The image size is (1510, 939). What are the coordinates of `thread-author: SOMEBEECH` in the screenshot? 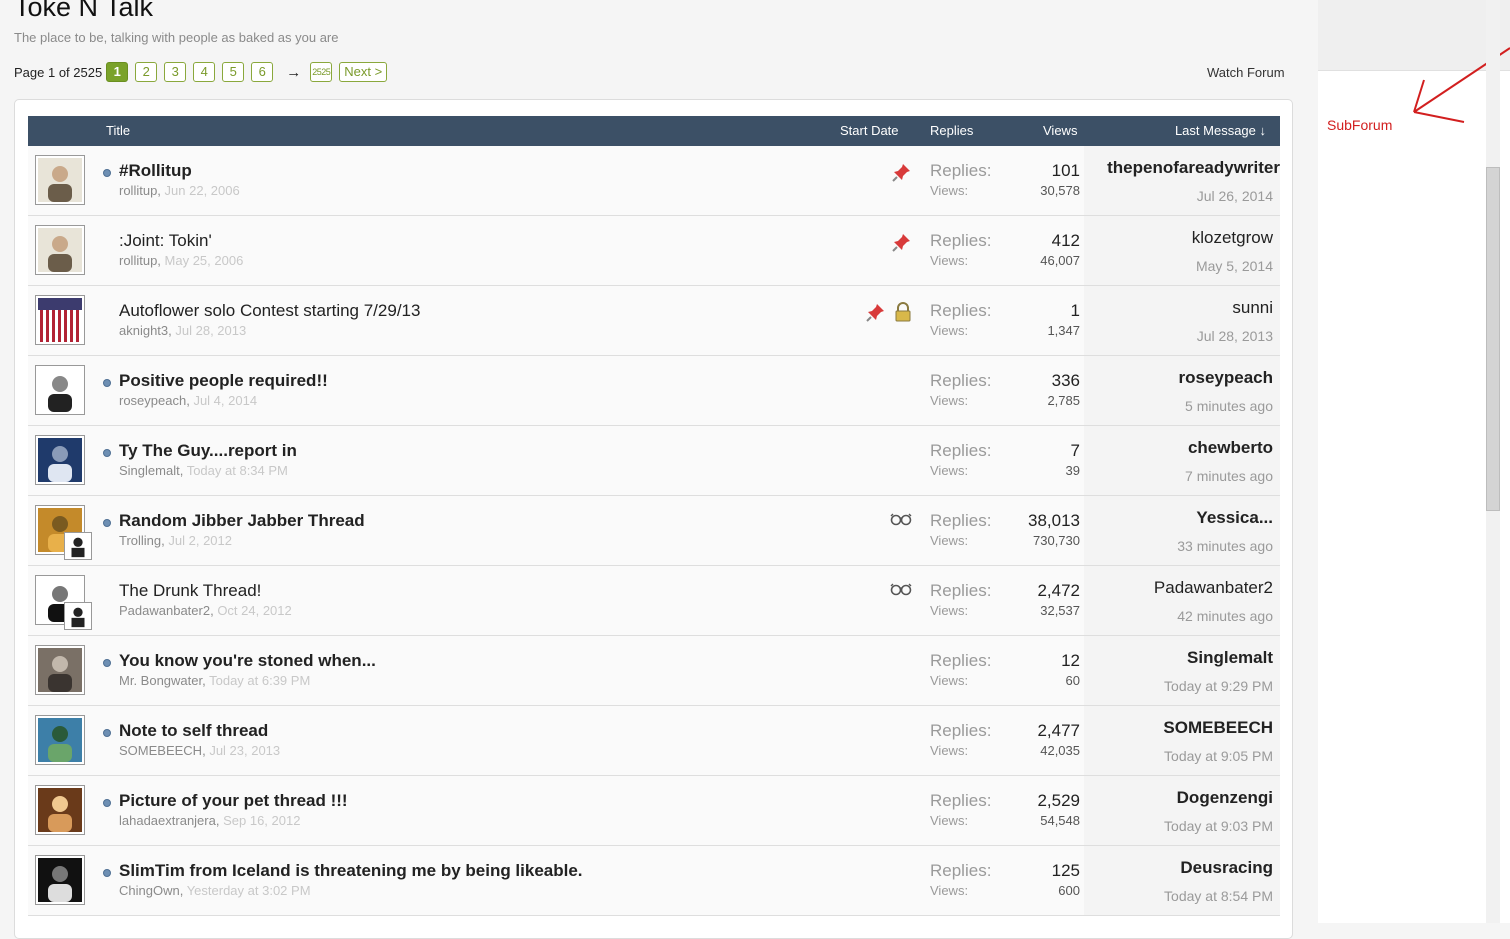 It's located at (160, 750).